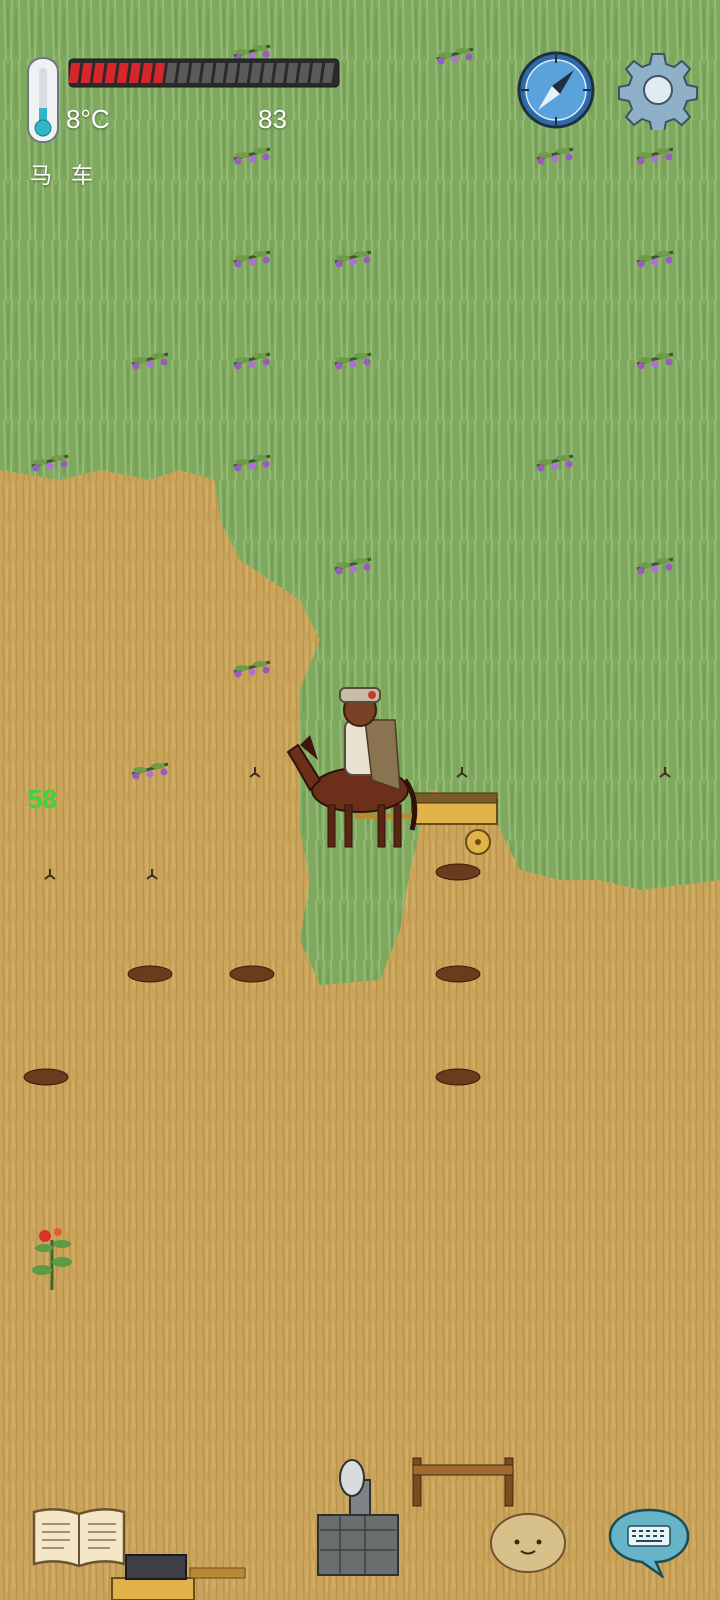  What do you see at coordinates (556, 90) in the screenshot?
I see `compass-icon` at bounding box center [556, 90].